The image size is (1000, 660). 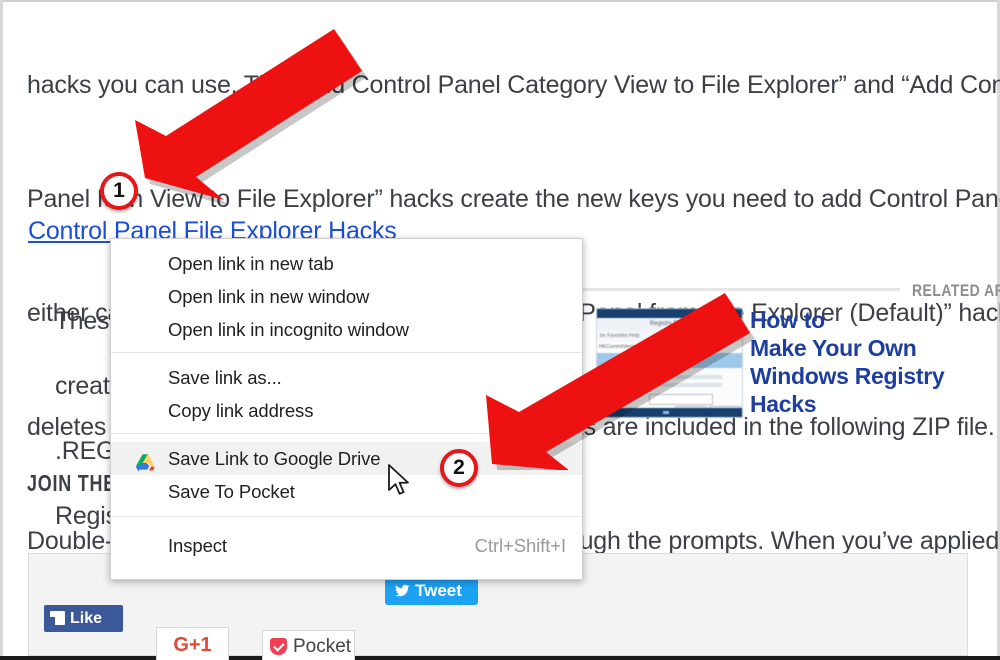 What do you see at coordinates (500, 658) in the screenshot?
I see `page-bottom-border` at bounding box center [500, 658].